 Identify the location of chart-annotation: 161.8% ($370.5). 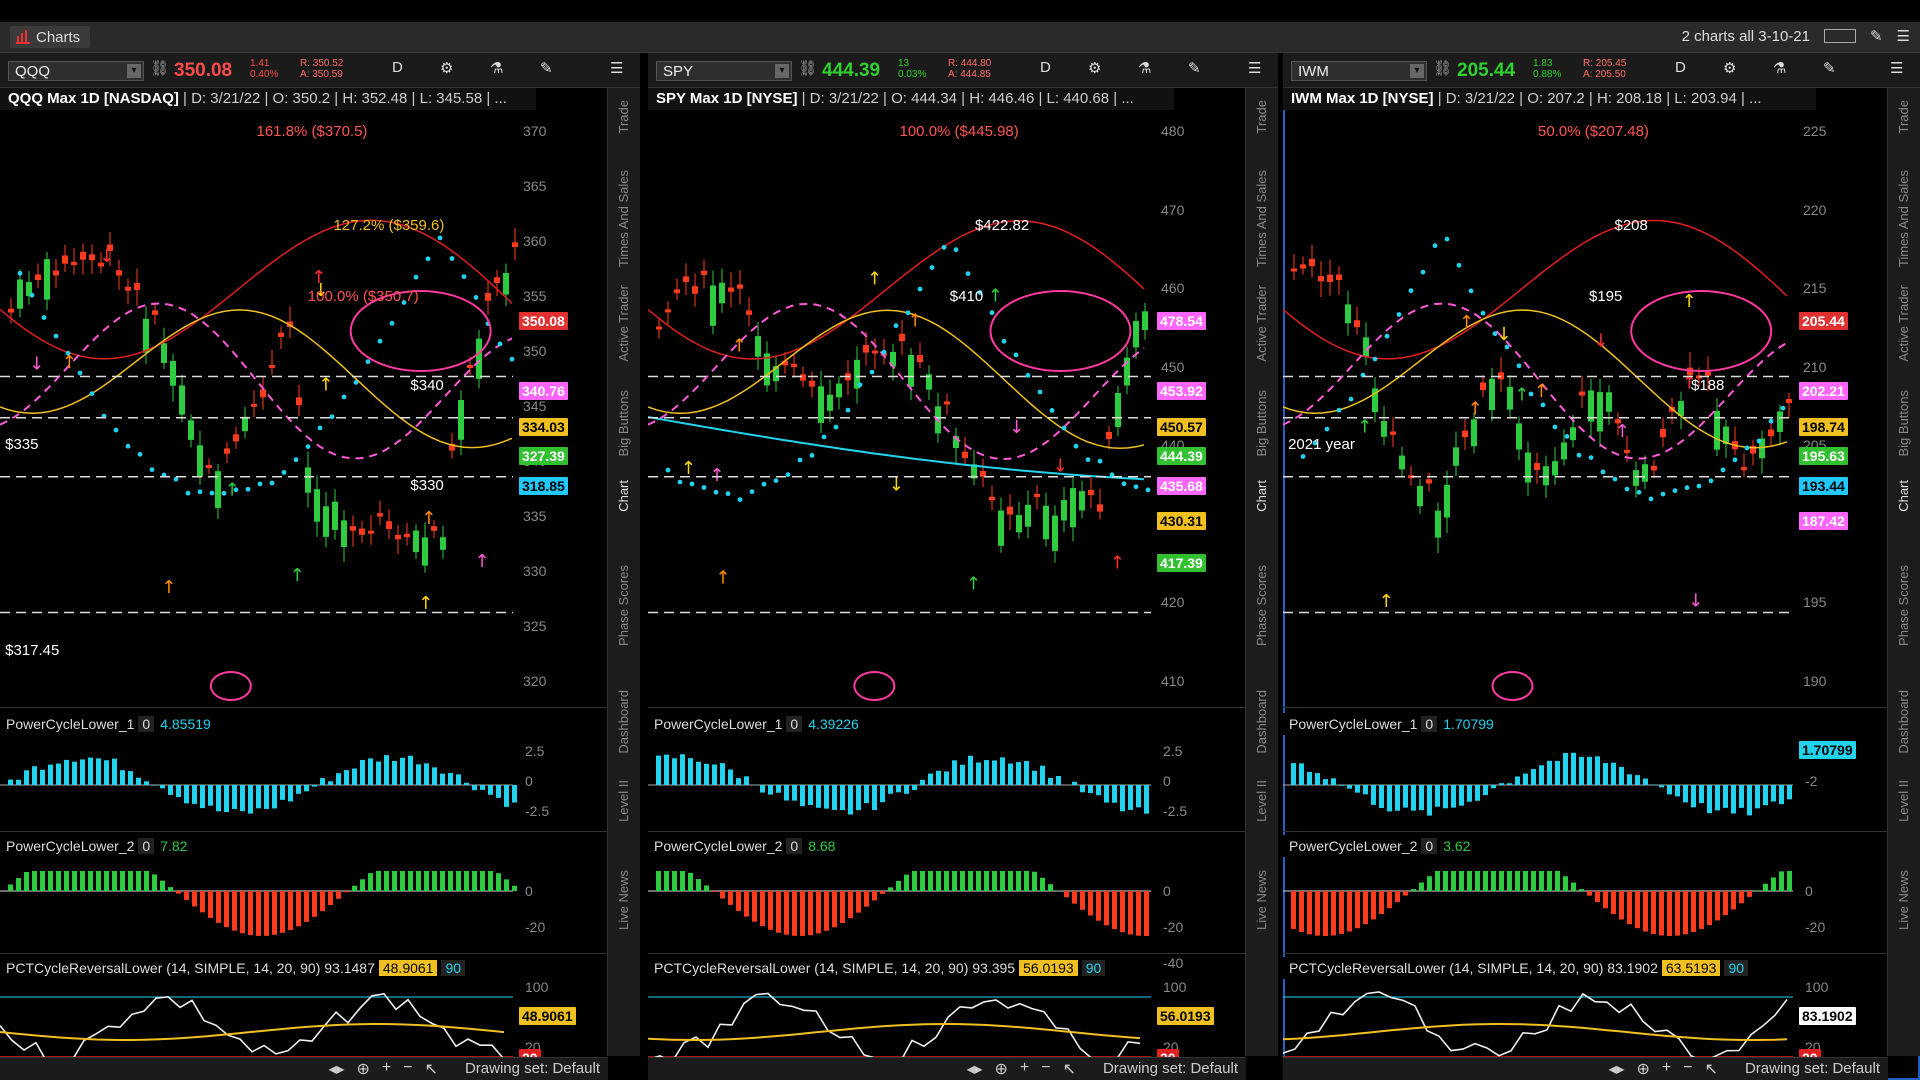
(312, 131).